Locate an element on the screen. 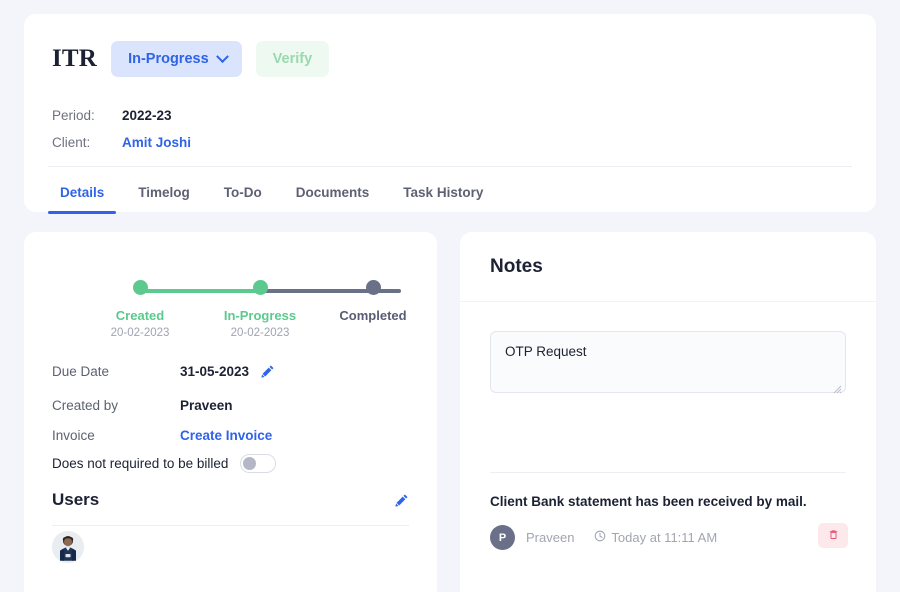  client-link: Amit Joshi is located at coordinates (156, 142).